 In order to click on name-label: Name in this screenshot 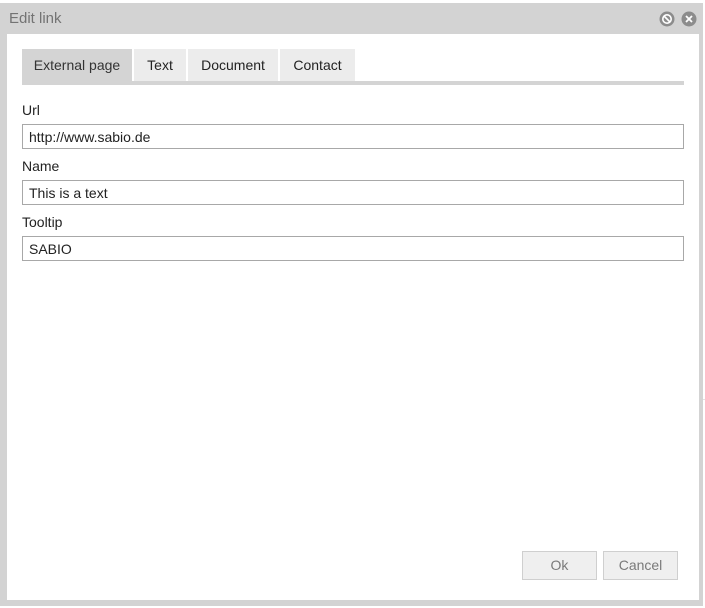, I will do `click(41, 166)`.